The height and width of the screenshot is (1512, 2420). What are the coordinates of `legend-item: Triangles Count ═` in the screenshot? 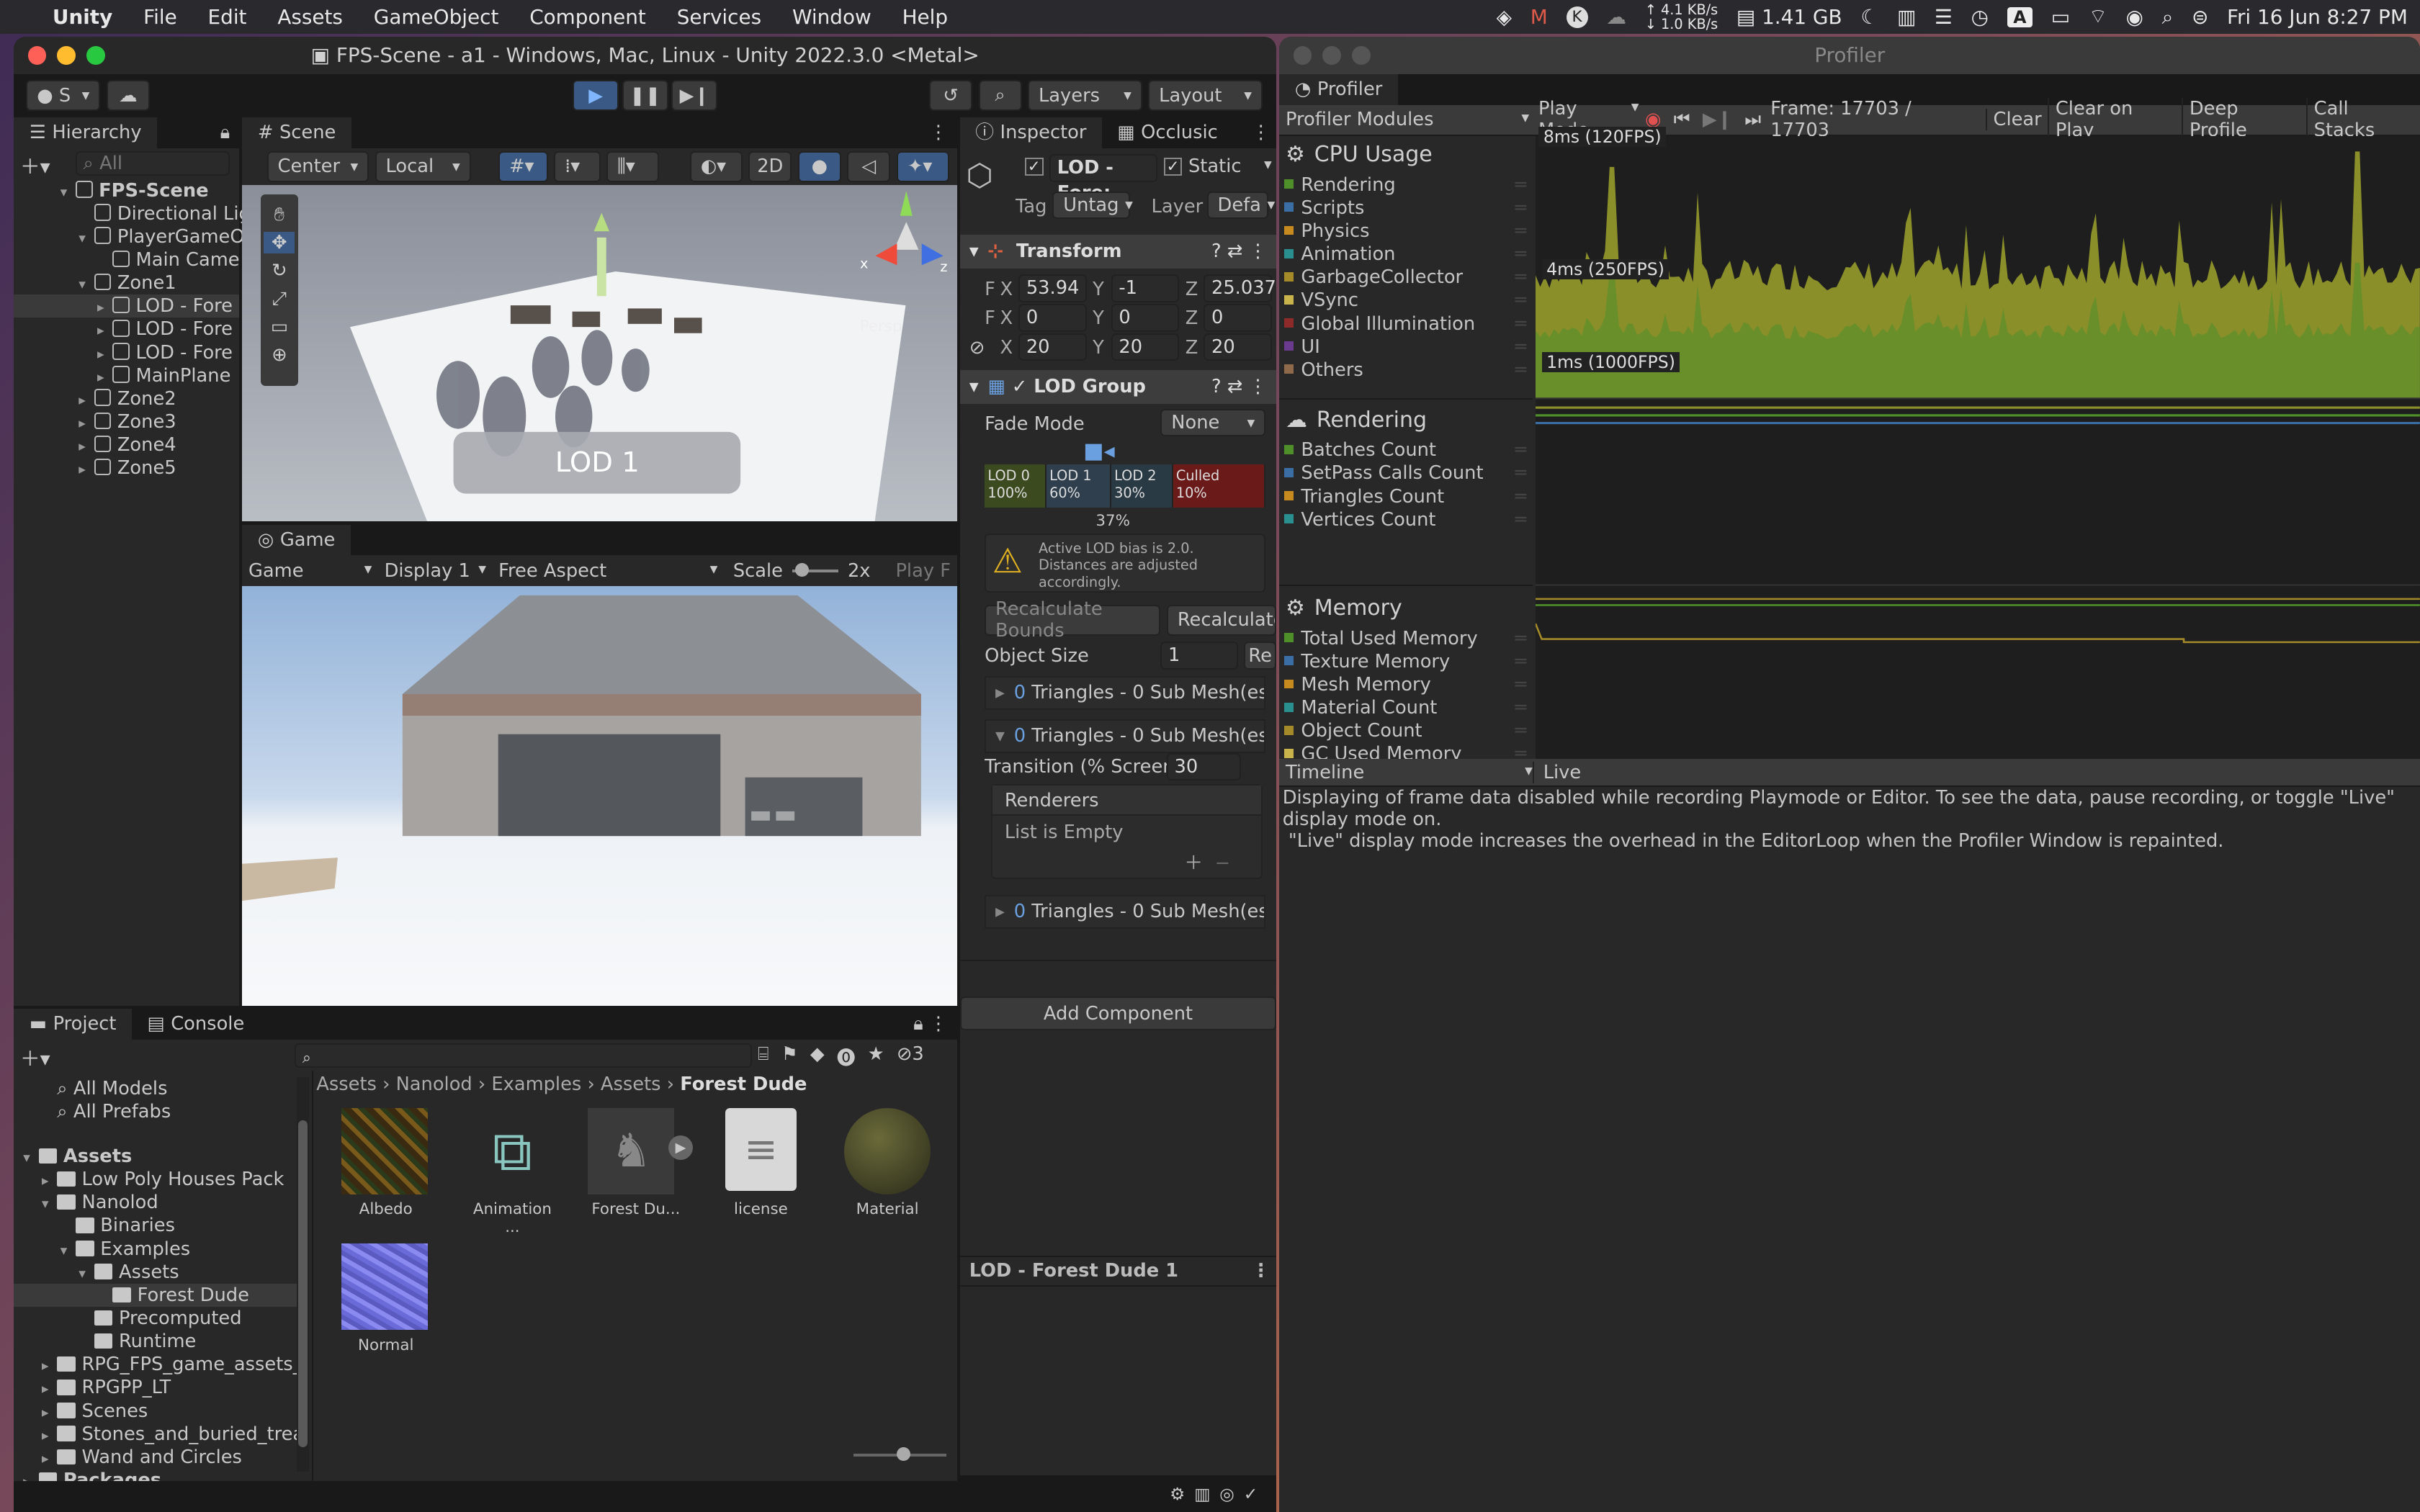 It's located at (1405, 496).